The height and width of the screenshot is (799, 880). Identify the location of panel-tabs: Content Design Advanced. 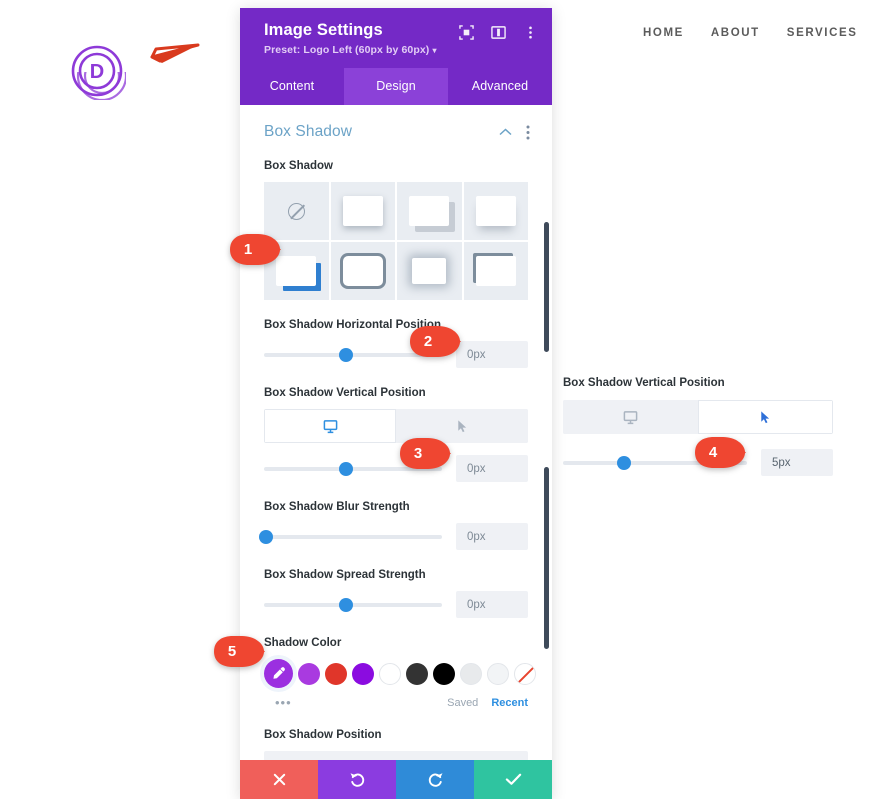
(396, 86).